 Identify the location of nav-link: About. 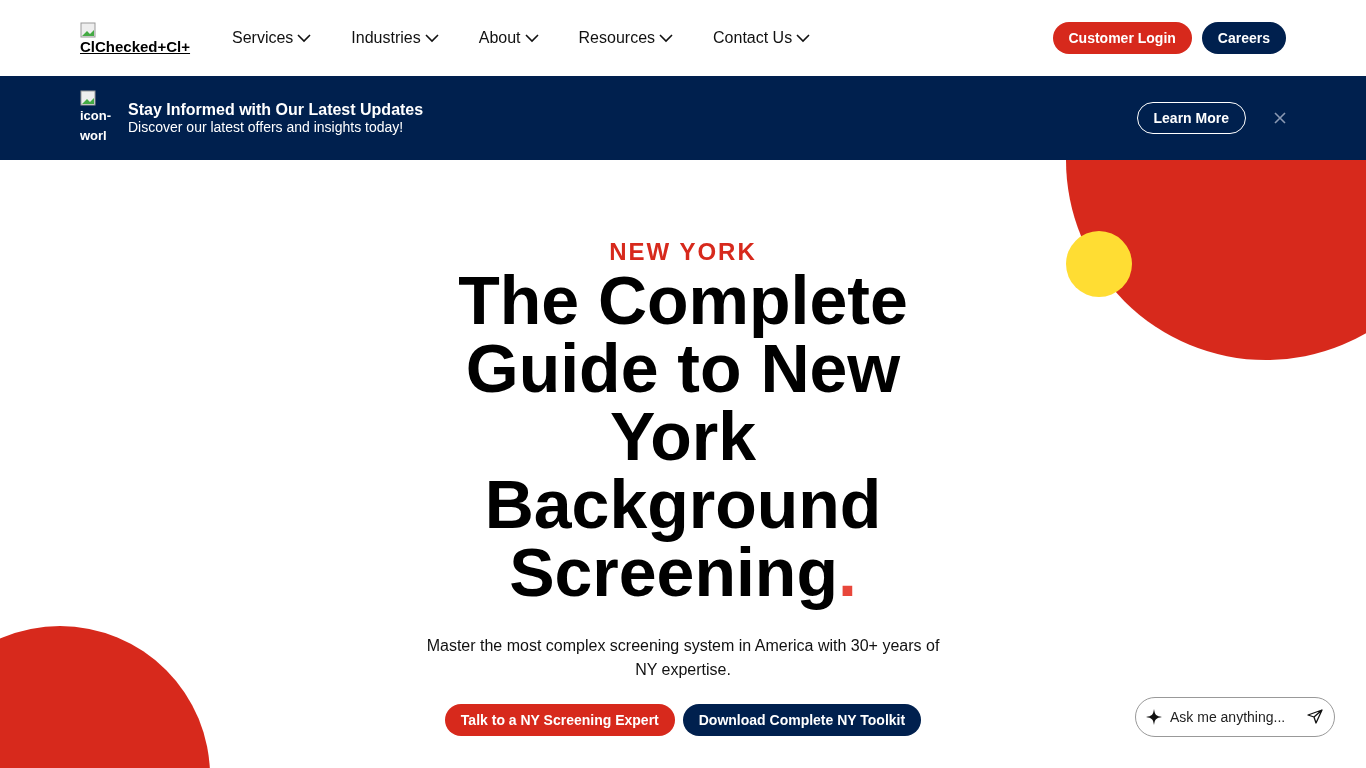
(508, 38).